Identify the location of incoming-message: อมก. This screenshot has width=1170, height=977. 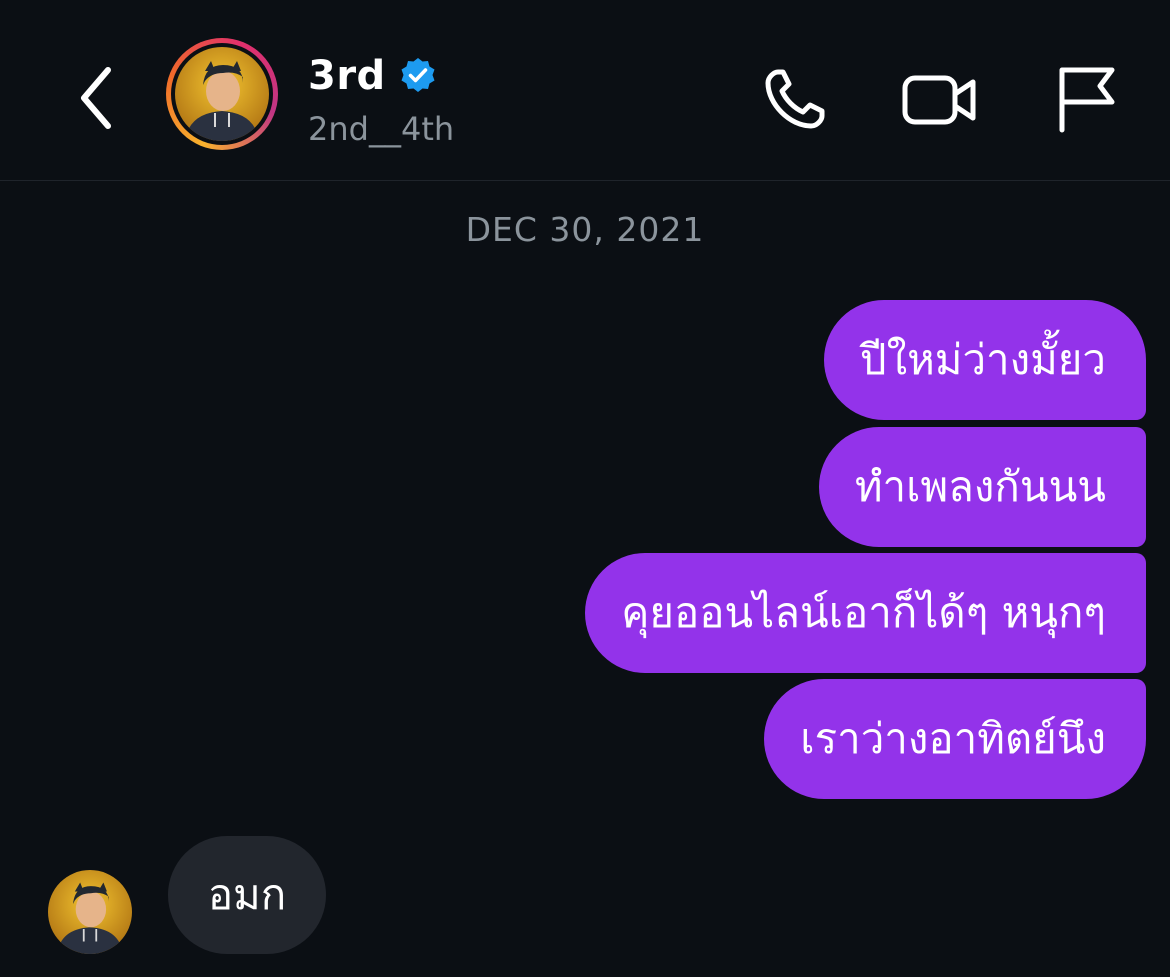
(247, 895).